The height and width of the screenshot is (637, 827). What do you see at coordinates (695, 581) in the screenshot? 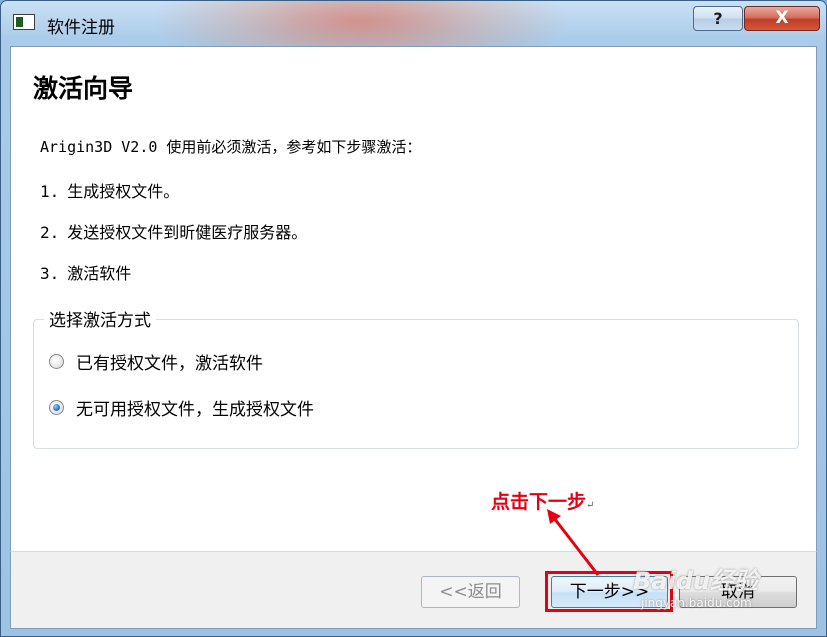
I see `watermark-logo: Baidu经验` at bounding box center [695, 581].